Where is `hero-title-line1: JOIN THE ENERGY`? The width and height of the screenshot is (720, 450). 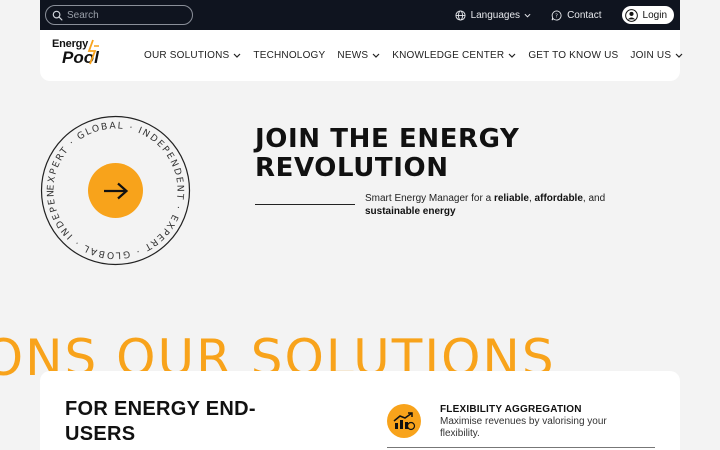
hero-title-line1: JOIN THE ENERGY is located at coordinates (387, 139).